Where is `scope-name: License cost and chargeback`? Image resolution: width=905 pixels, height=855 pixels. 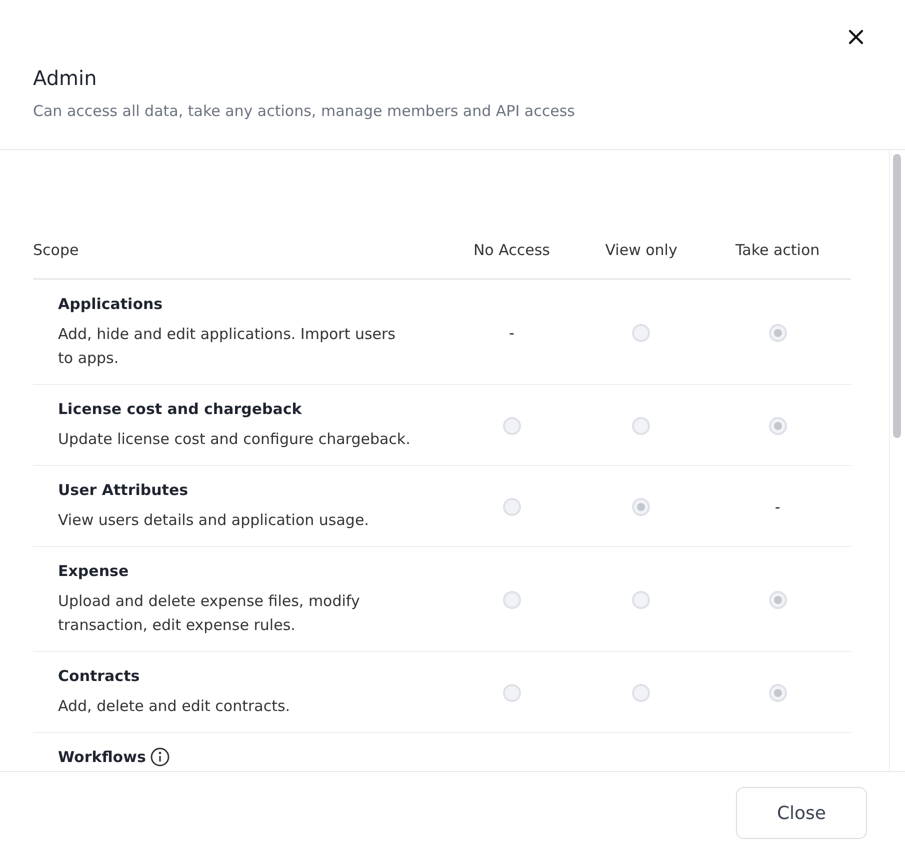 scope-name: License cost and chargeback is located at coordinates (180, 409).